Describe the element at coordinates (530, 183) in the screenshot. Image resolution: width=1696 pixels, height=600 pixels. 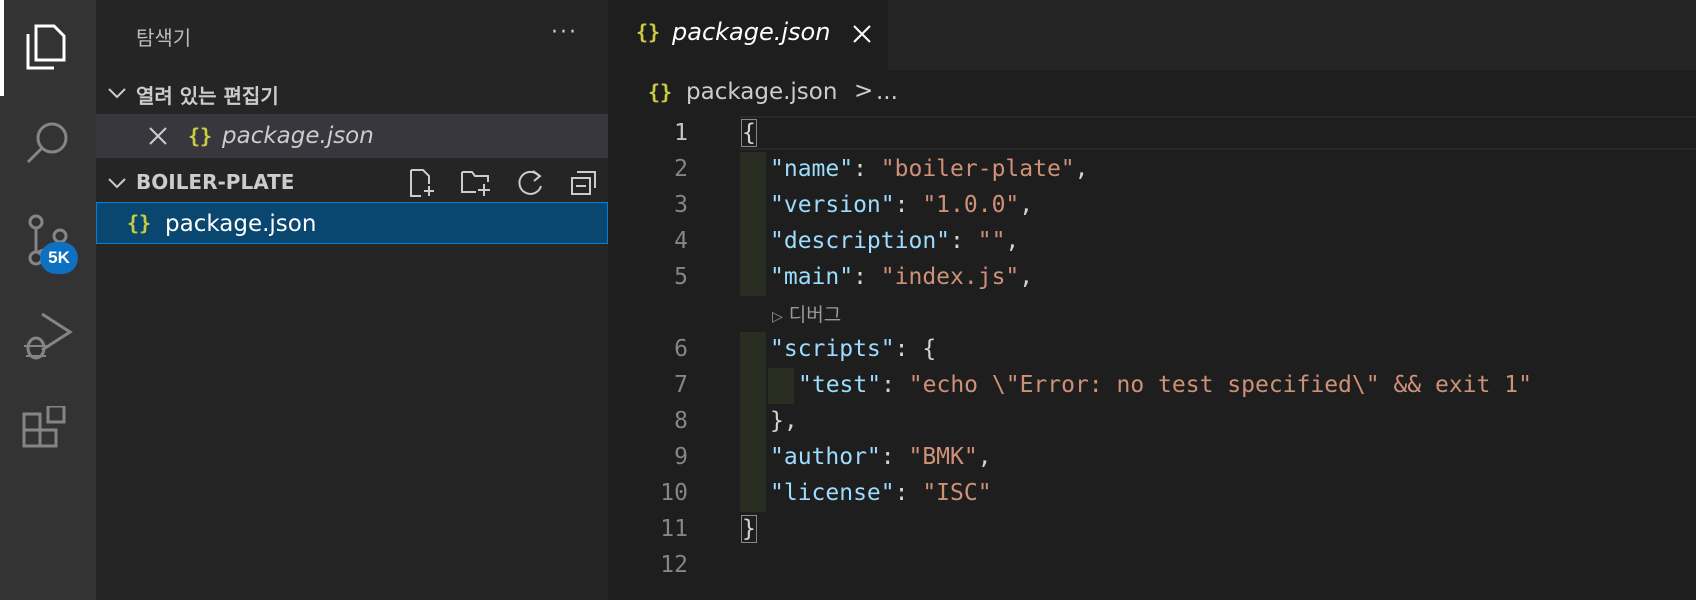
I see `refresh-icon` at that location.